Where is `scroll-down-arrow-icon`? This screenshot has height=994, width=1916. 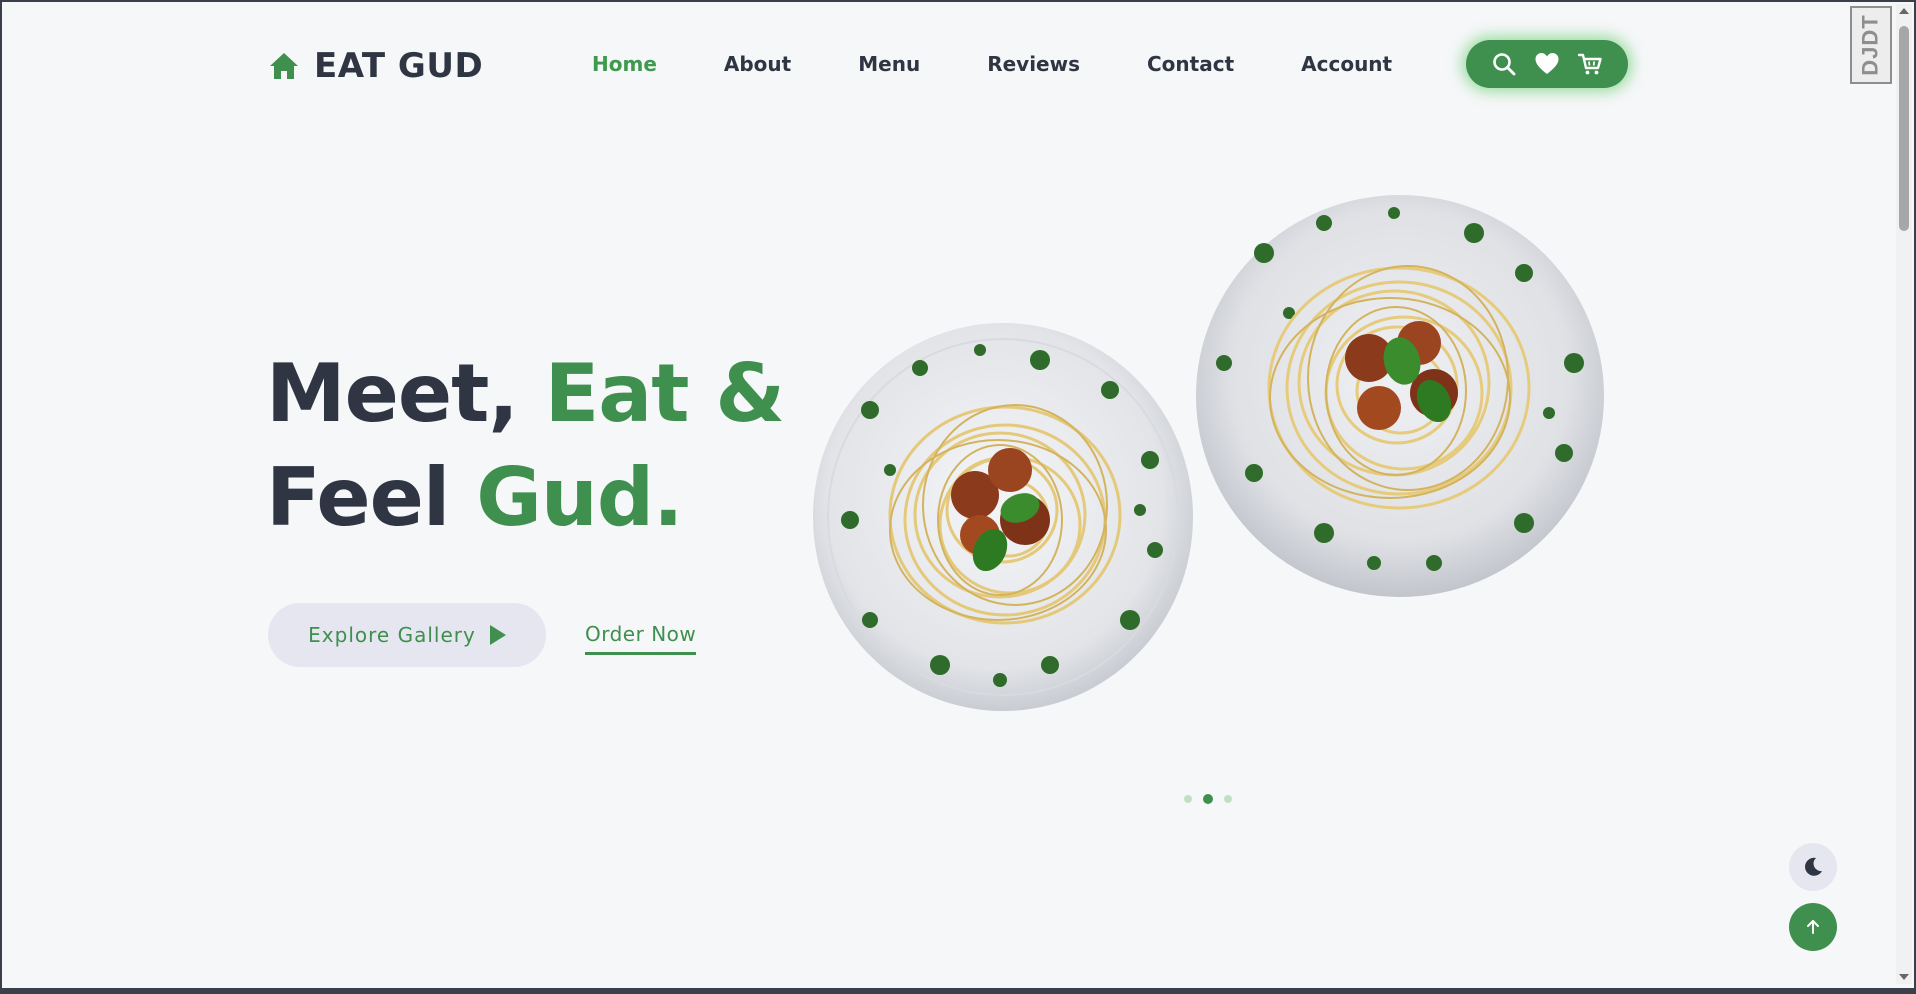 scroll-down-arrow-icon is located at coordinates (1904, 977).